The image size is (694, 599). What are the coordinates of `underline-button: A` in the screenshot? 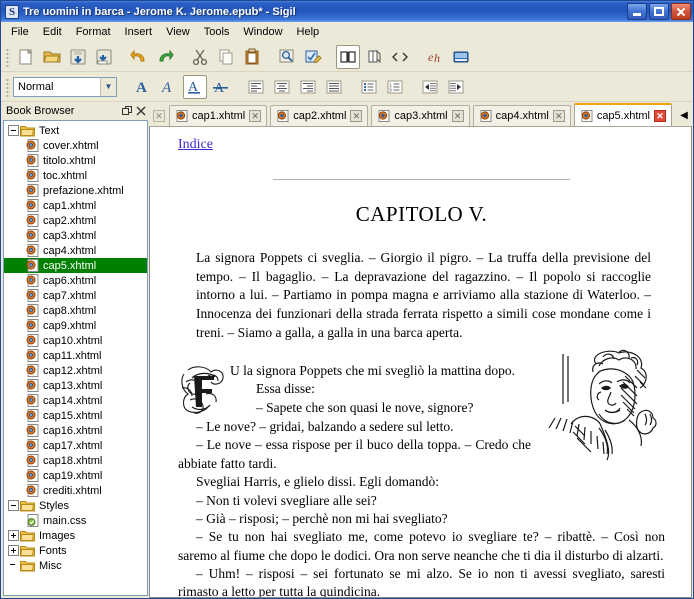 It's located at (195, 86).